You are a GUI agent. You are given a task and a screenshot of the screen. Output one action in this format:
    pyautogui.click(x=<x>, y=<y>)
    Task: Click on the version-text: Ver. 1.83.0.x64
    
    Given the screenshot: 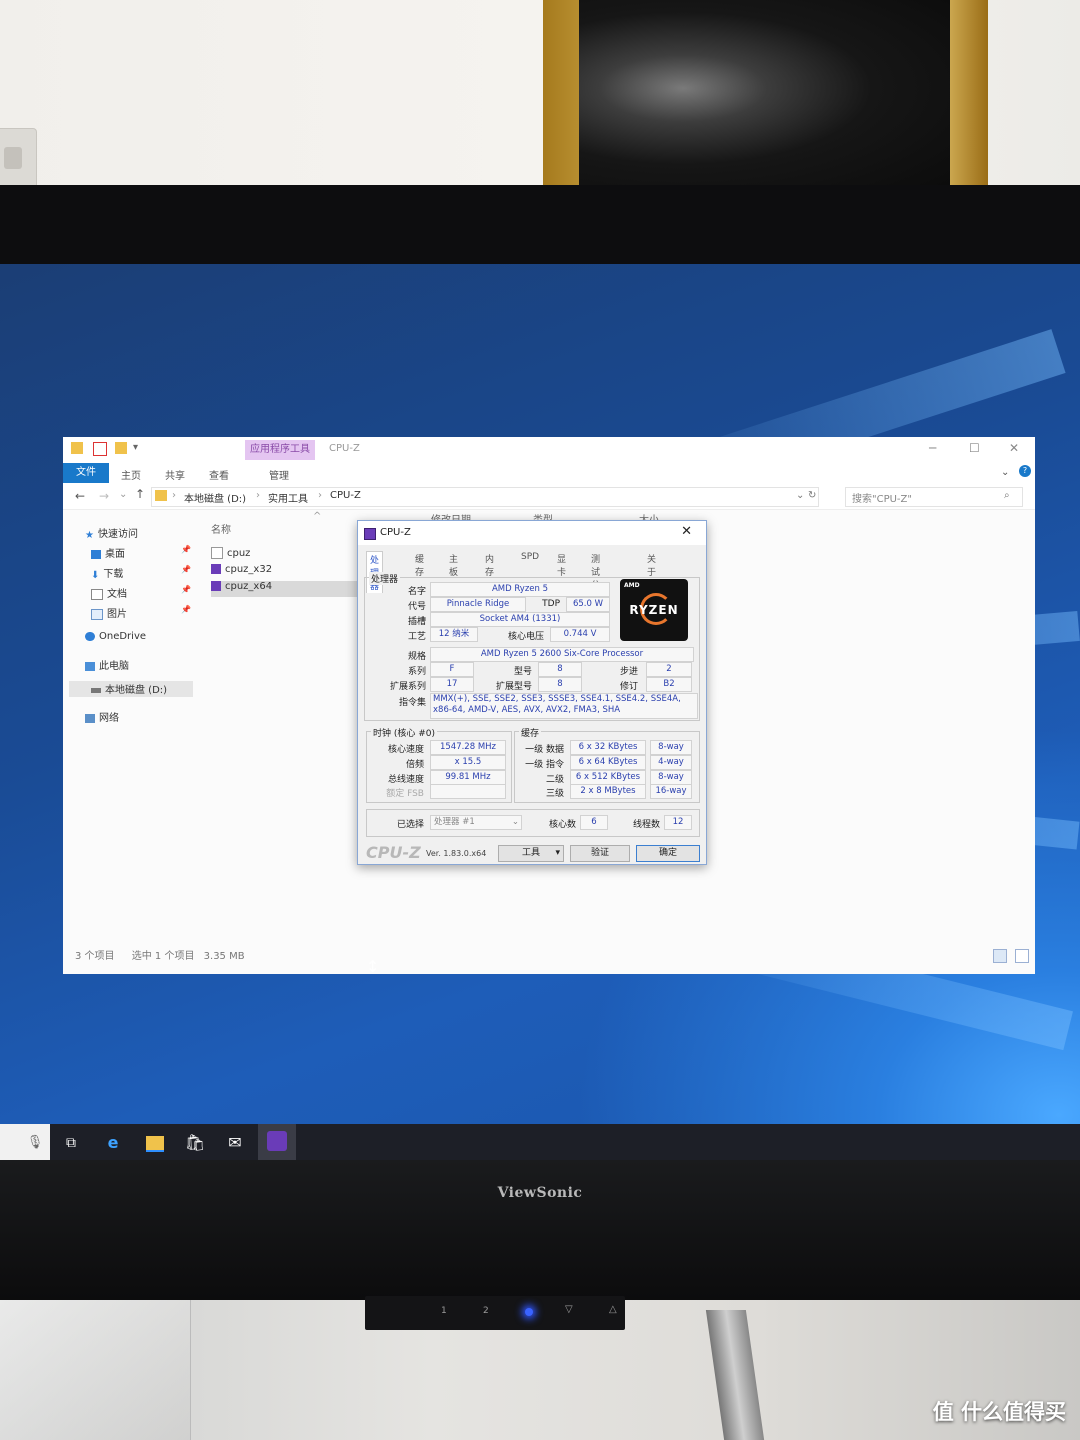 What is the action you would take?
    pyautogui.click(x=456, y=853)
    